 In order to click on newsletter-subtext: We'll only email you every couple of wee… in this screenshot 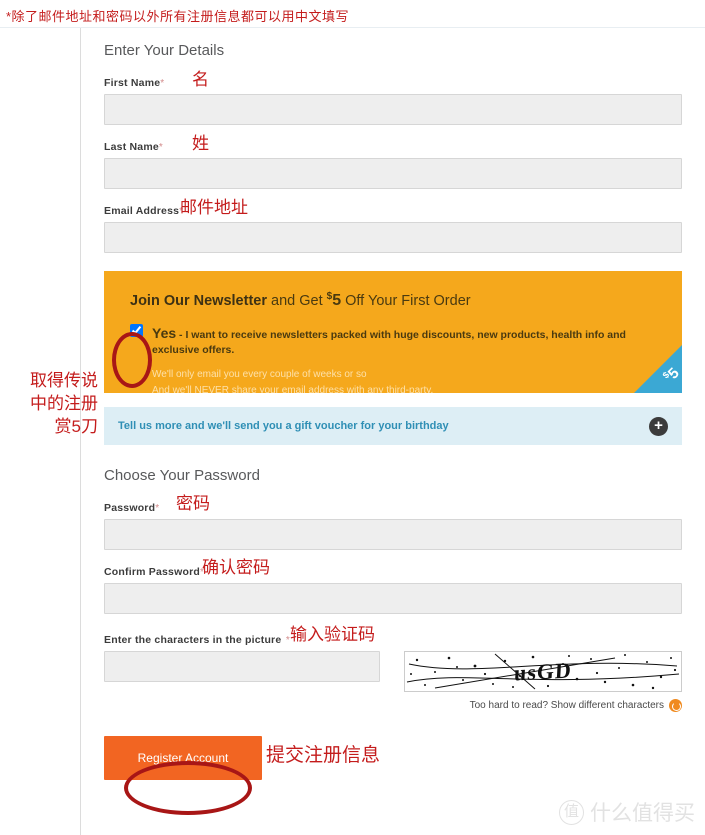, I will do `click(409, 380)`.